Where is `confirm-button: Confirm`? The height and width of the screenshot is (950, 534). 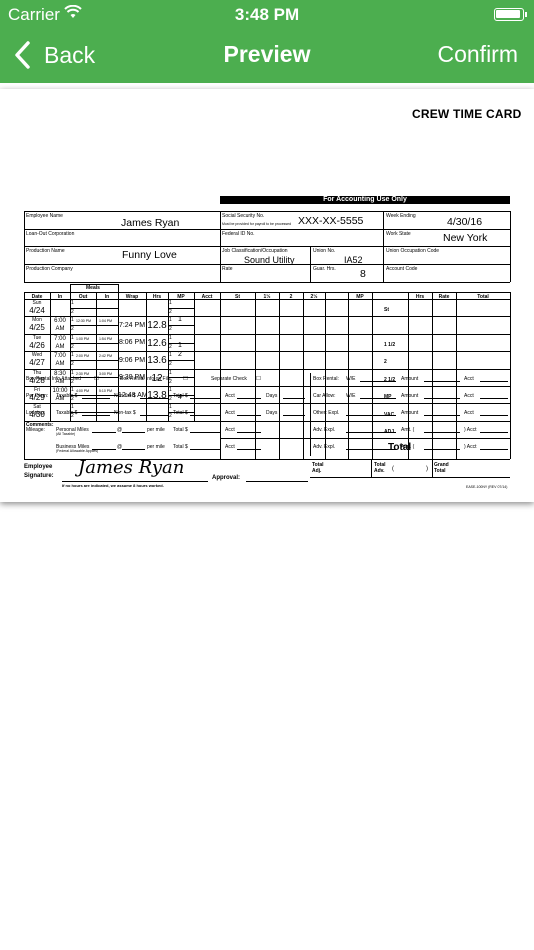 confirm-button: Confirm is located at coordinates (477, 54).